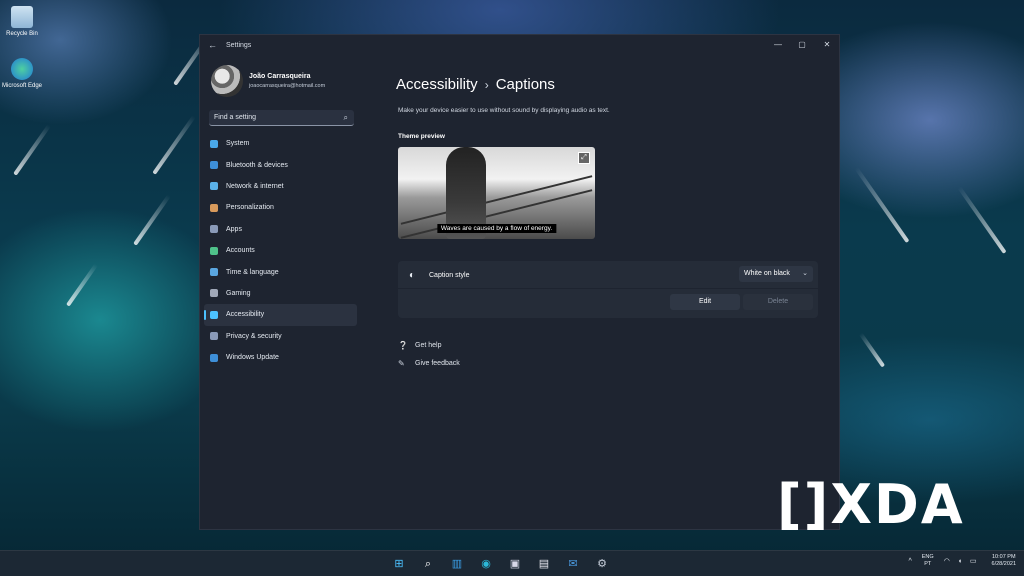 This screenshot has width=1024, height=576. I want to click on settings-icon: ⚙, so click(602, 564).